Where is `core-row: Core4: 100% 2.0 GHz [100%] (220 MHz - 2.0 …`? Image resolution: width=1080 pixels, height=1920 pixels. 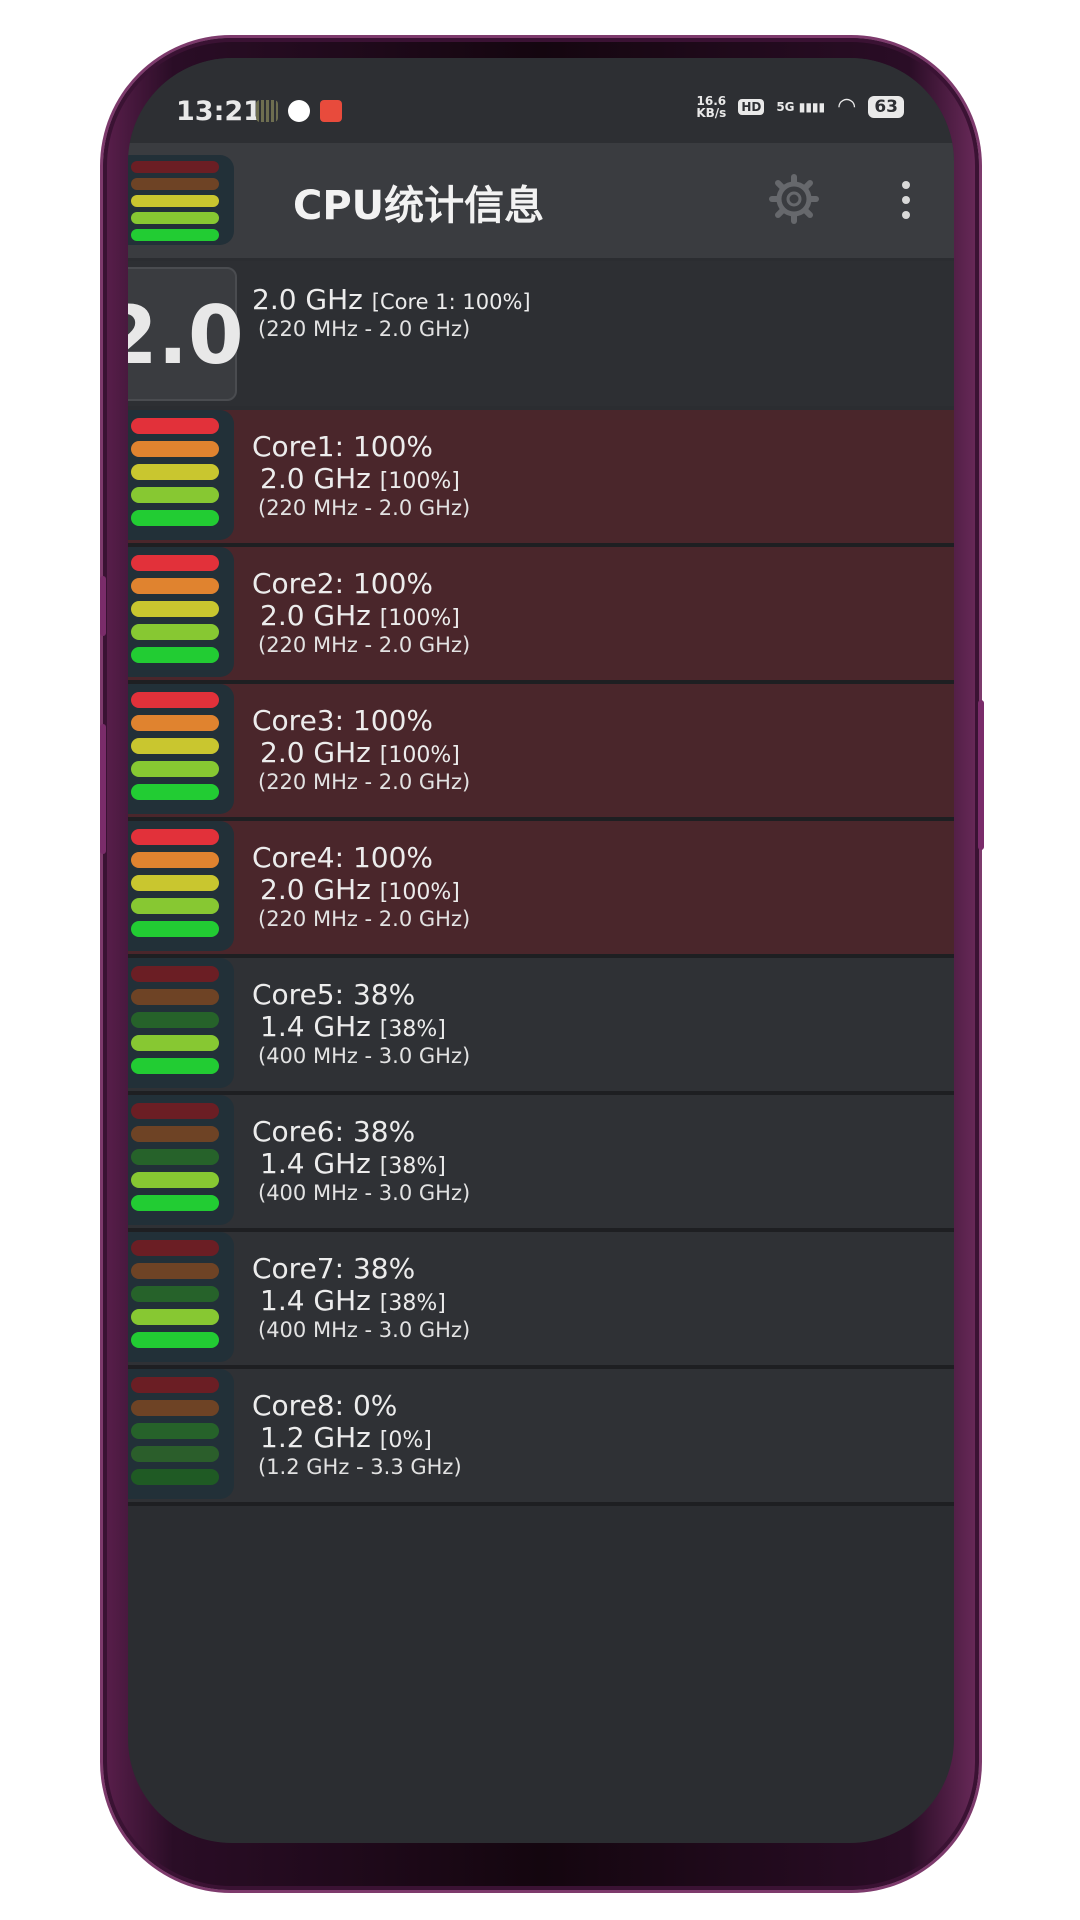 core-row: Core4: 100% 2.0 GHz [100%] (220 MHz - 2.0 … is located at coordinates (541, 889).